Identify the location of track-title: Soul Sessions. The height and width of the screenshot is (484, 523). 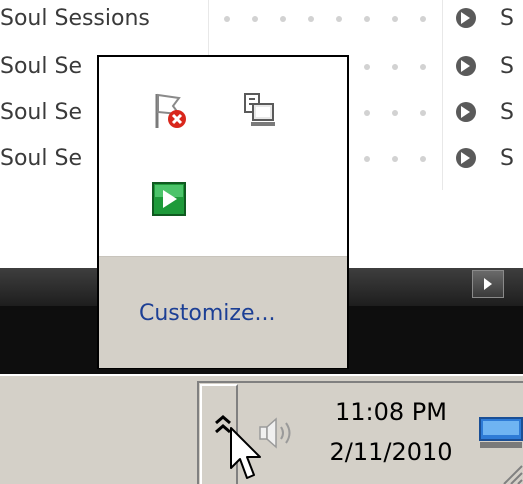
(75, 19).